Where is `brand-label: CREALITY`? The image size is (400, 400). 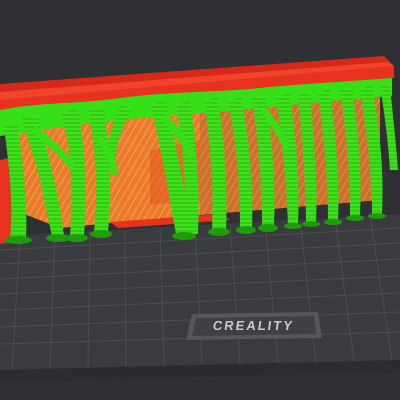 brand-label: CREALITY is located at coordinates (253, 325).